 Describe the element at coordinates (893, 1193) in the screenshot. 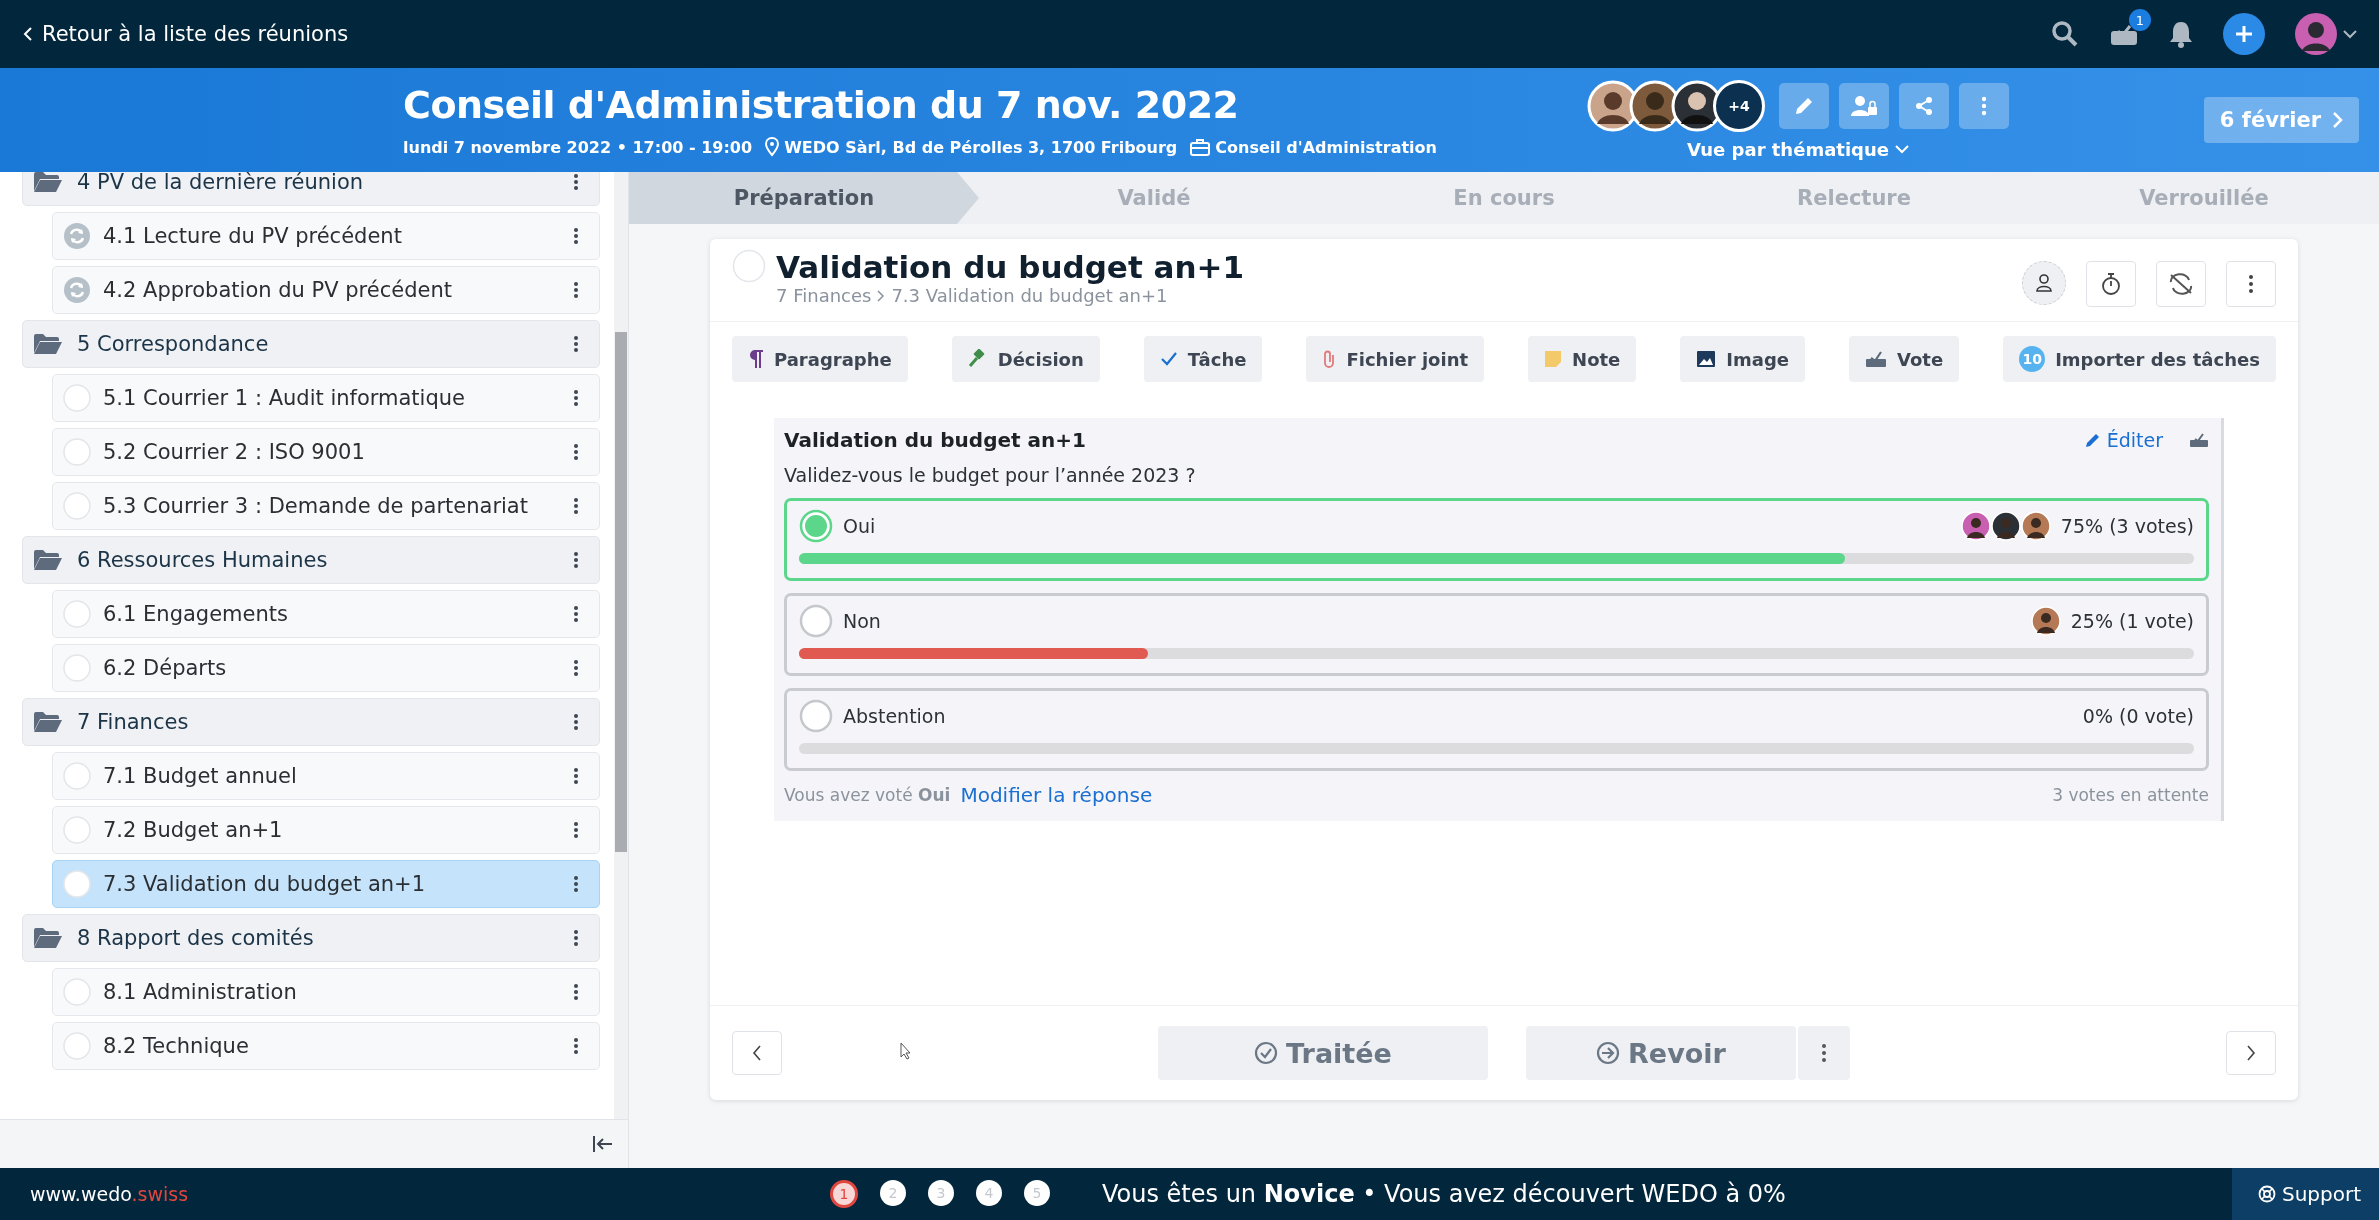

I see `level-step: 2` at that location.